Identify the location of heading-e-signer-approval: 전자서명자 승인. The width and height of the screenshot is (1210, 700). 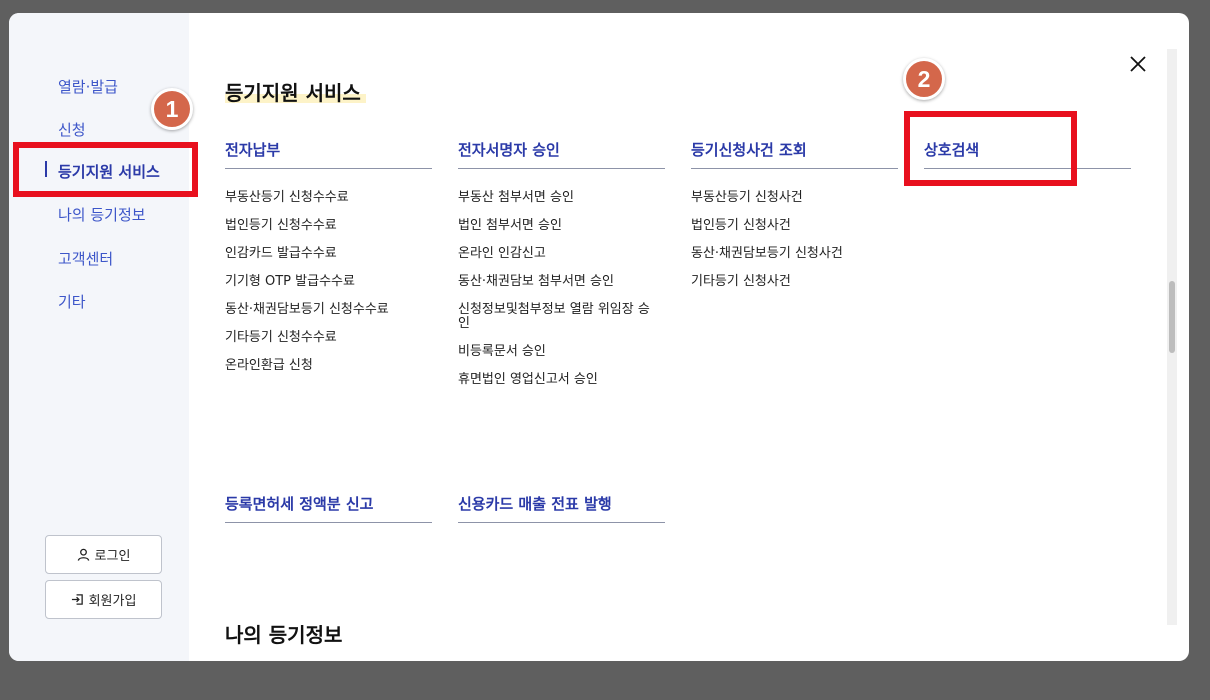
(561, 154).